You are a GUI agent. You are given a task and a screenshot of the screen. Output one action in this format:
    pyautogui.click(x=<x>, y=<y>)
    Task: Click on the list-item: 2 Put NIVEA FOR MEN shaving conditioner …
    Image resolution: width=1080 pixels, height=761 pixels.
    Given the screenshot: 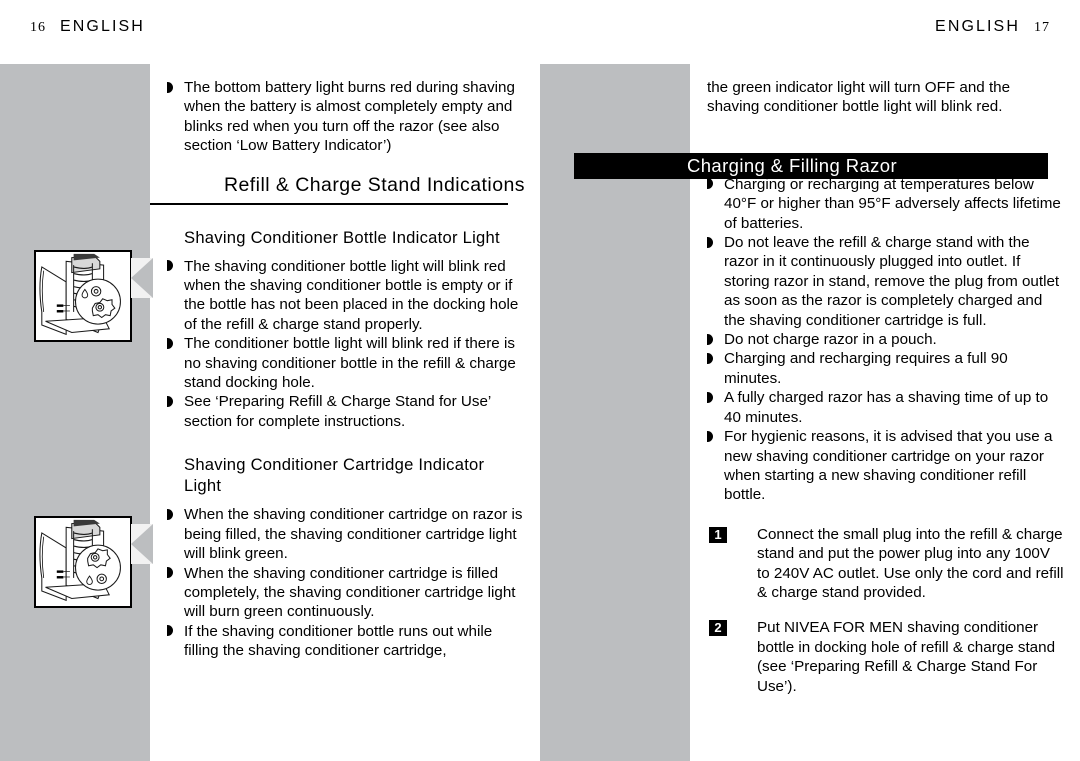 What is the action you would take?
    pyautogui.click(x=886, y=657)
    